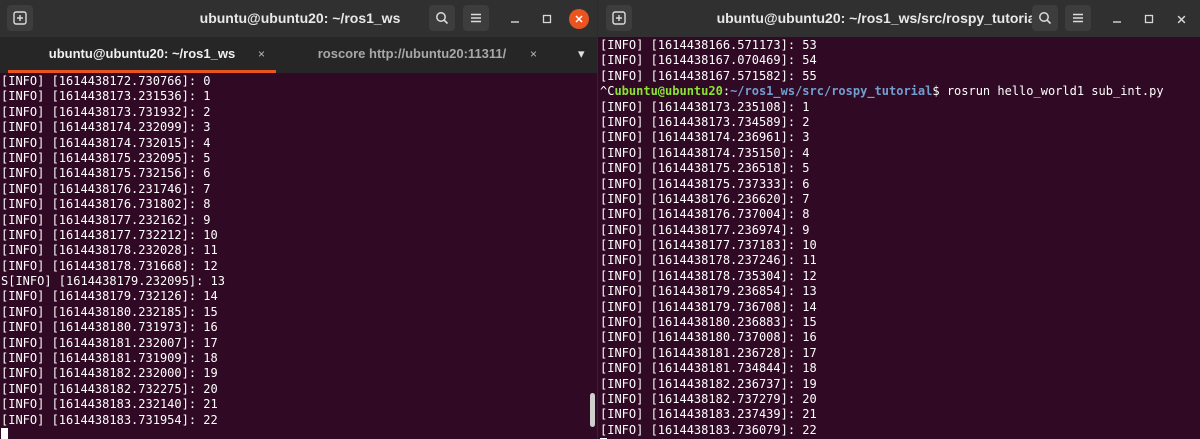 This screenshot has height=439, width=1200. I want to click on log-line: [INFO] [1614438176.737004]: 8, so click(705, 214).